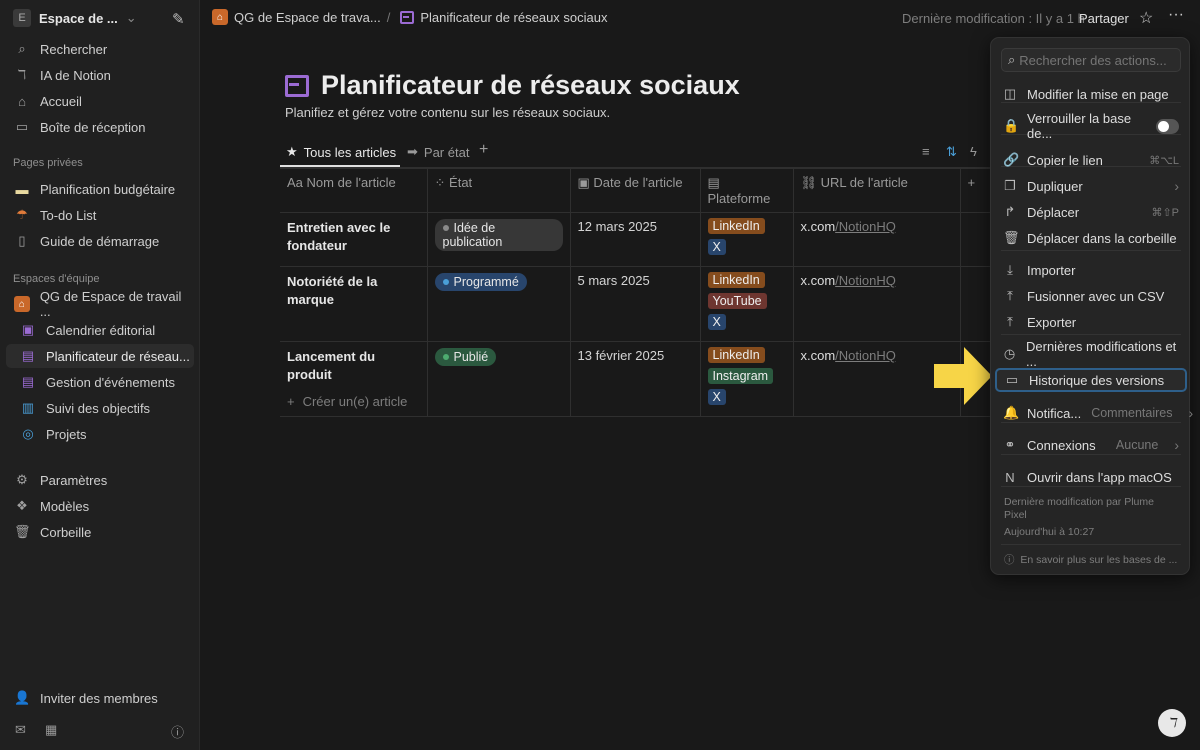 This screenshot has width=1200, height=750. Describe the element at coordinates (100, 101) in the screenshot. I see `sidebar-item-home: ⌂ Accueil` at that location.